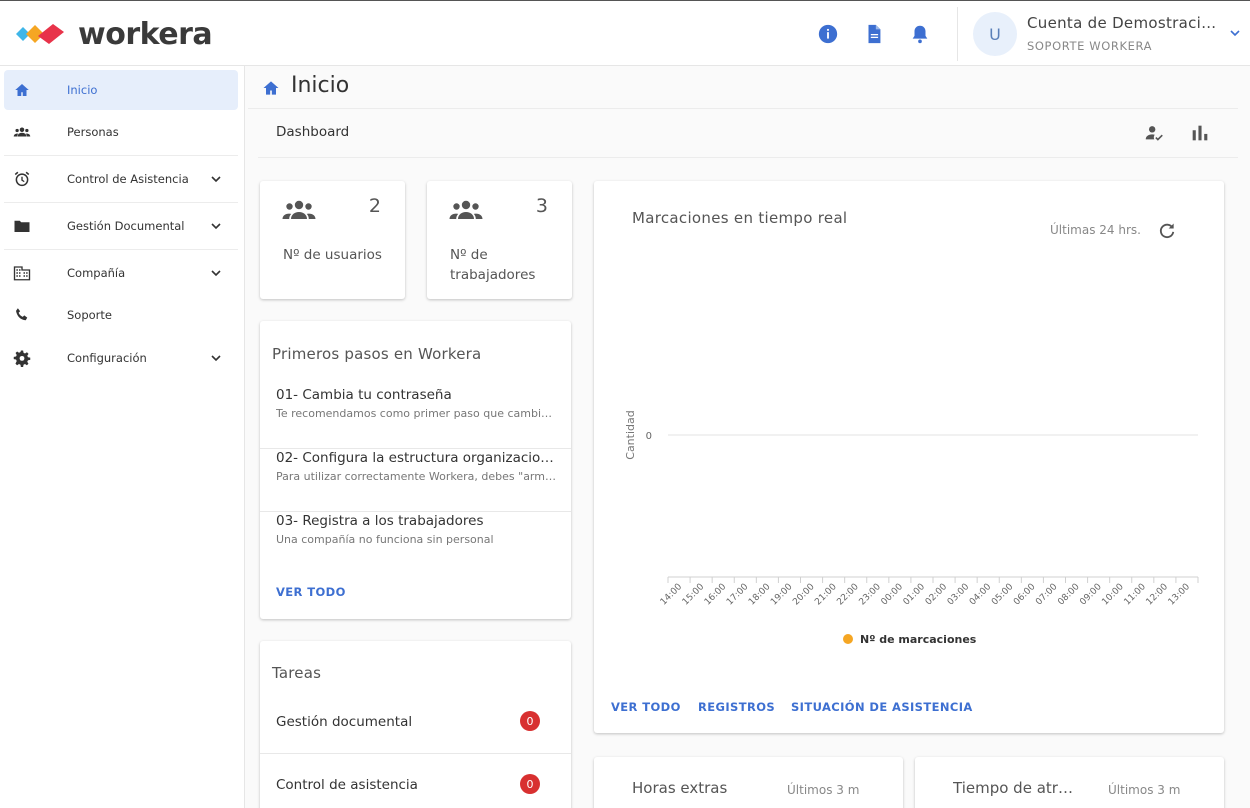 This screenshot has width=1250, height=808. What do you see at coordinates (332, 240) in the screenshot?
I see `stat-card-users: 2 Nº de usuarios` at bounding box center [332, 240].